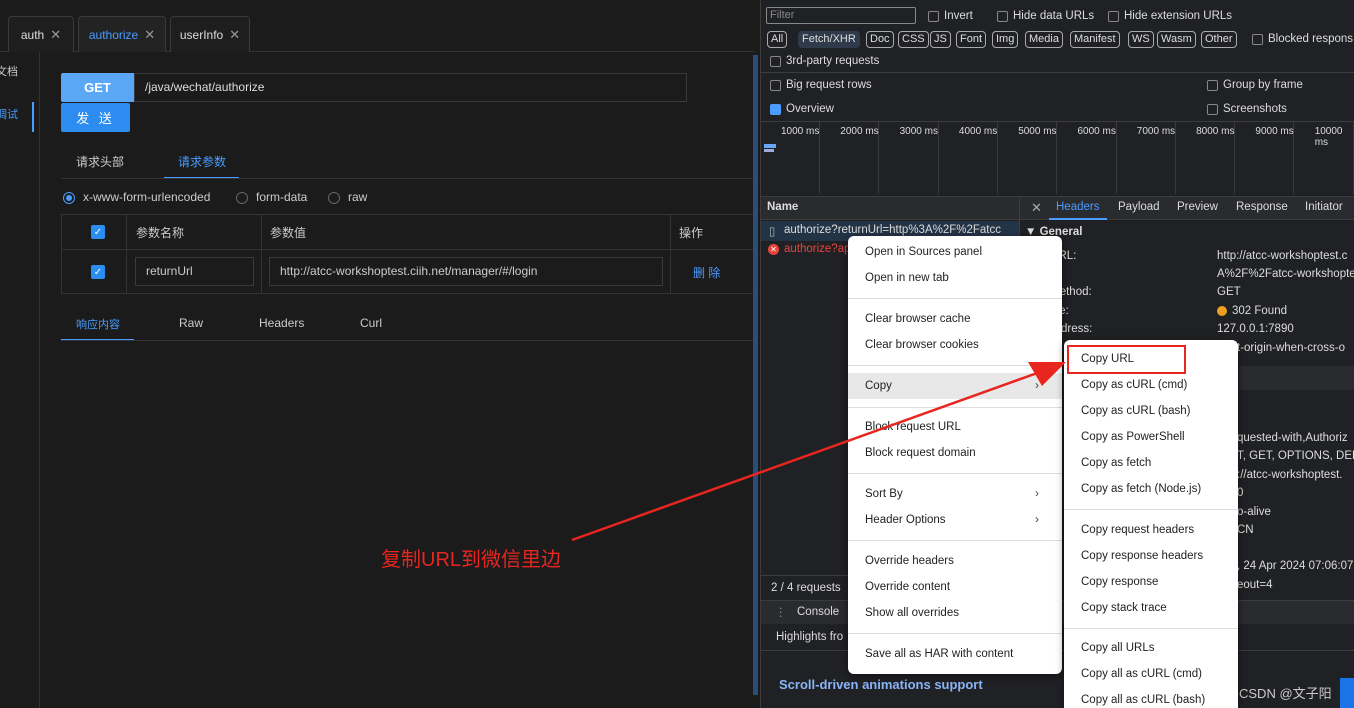 The image size is (1354, 708). I want to click on annotation-text: 复制URL到微信里边, so click(471, 560).